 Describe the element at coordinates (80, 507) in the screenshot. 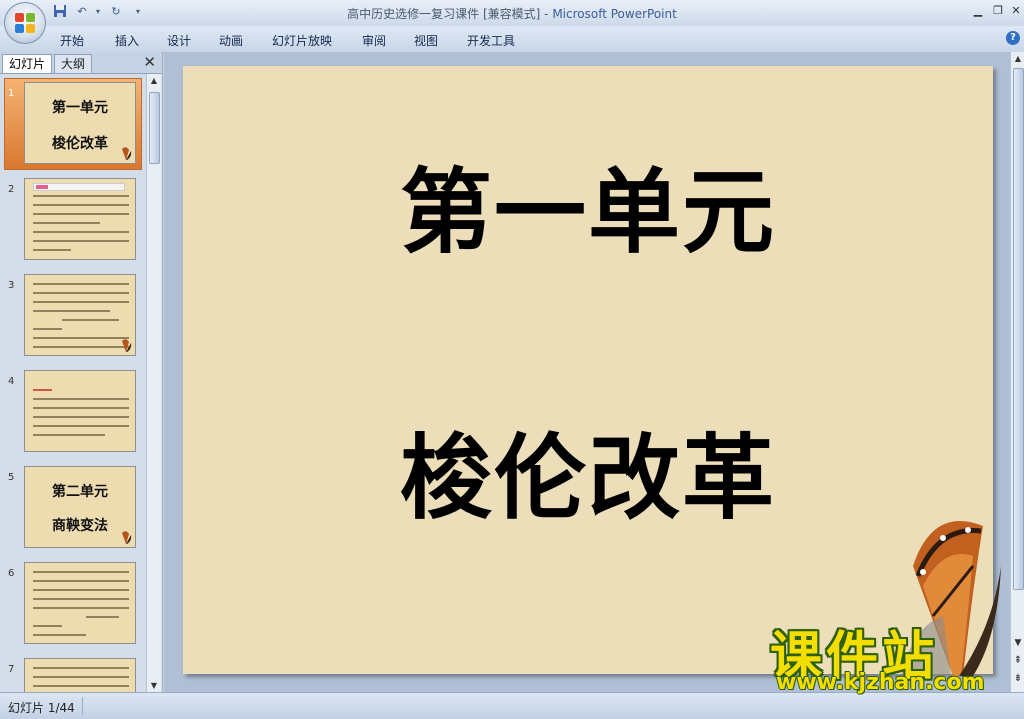

I see `slide-thumbnail: 第二单元 商鞅变法` at that location.